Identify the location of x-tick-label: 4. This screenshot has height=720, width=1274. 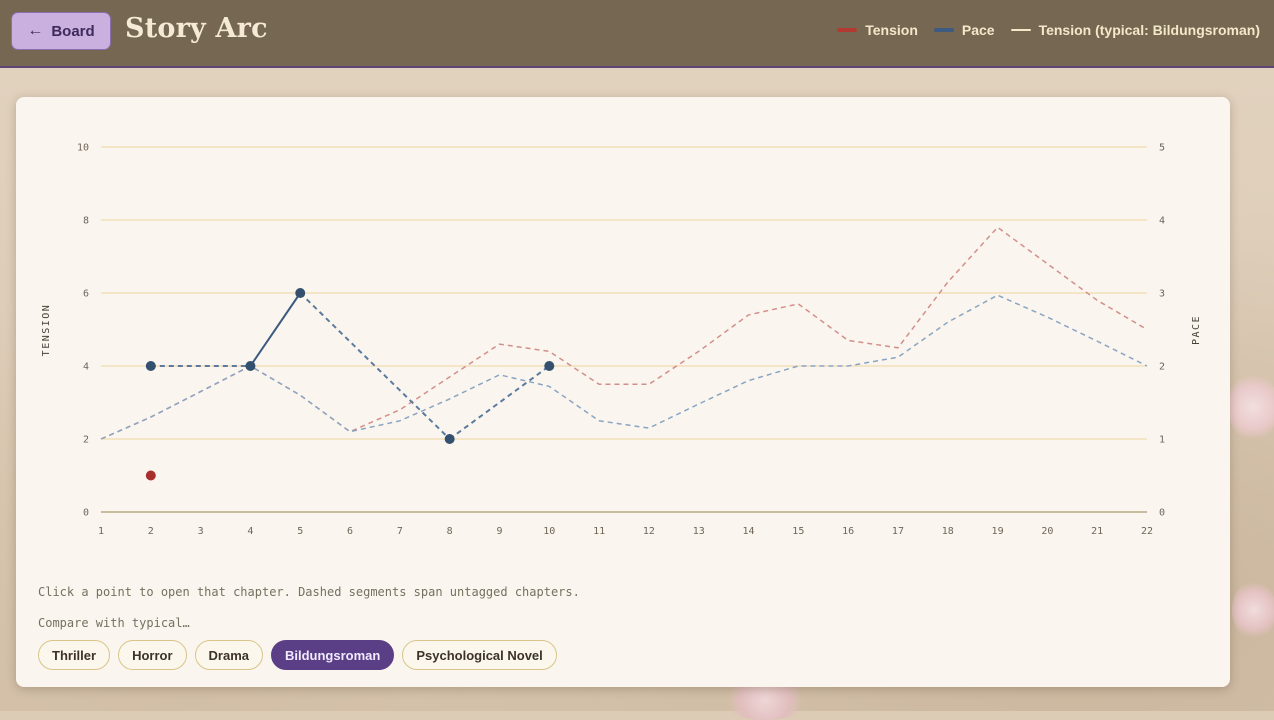
(250, 531).